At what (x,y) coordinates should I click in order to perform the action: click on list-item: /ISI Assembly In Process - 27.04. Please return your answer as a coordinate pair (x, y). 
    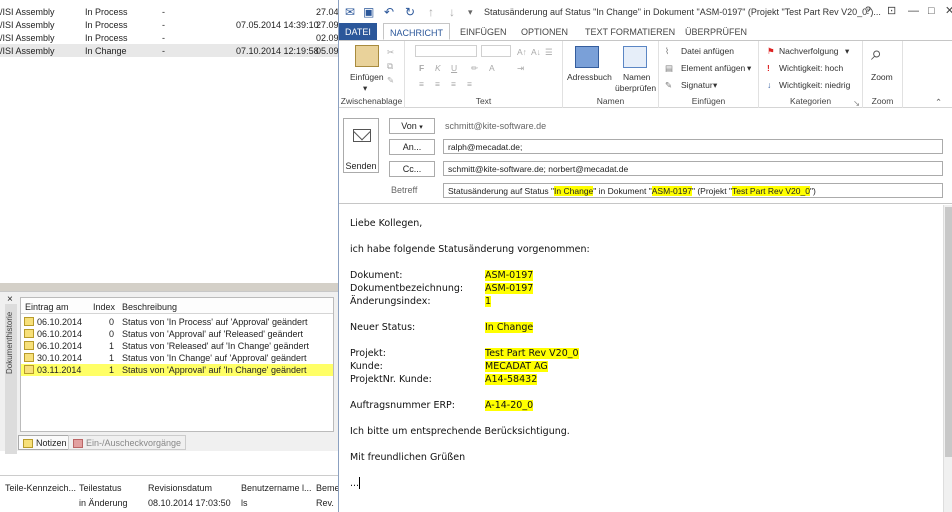
    Looking at the image, I should click on (170, 11).